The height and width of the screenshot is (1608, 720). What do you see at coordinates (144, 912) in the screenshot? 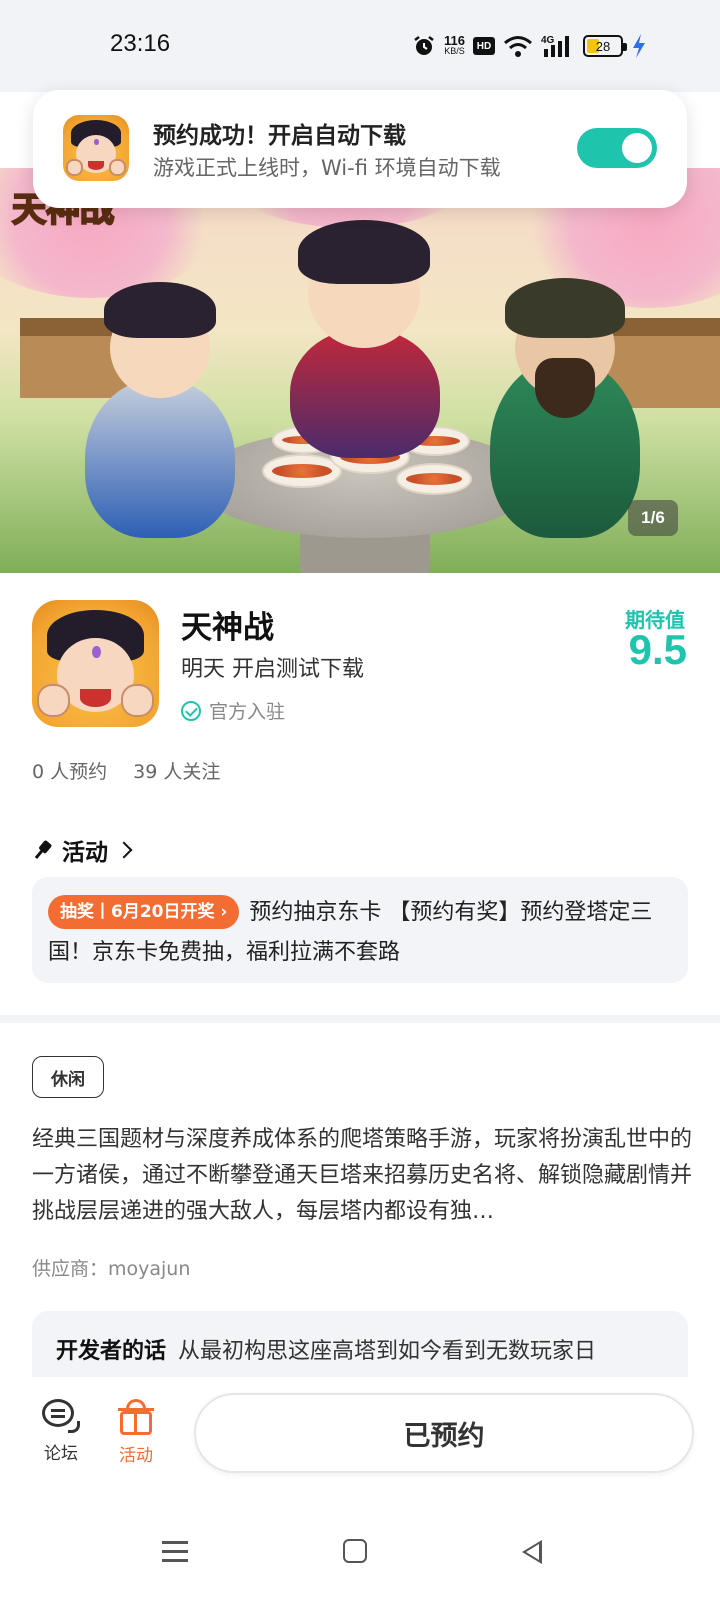
I see `lottery-badge: 抽奖丨6月20日开奖 ›` at bounding box center [144, 912].